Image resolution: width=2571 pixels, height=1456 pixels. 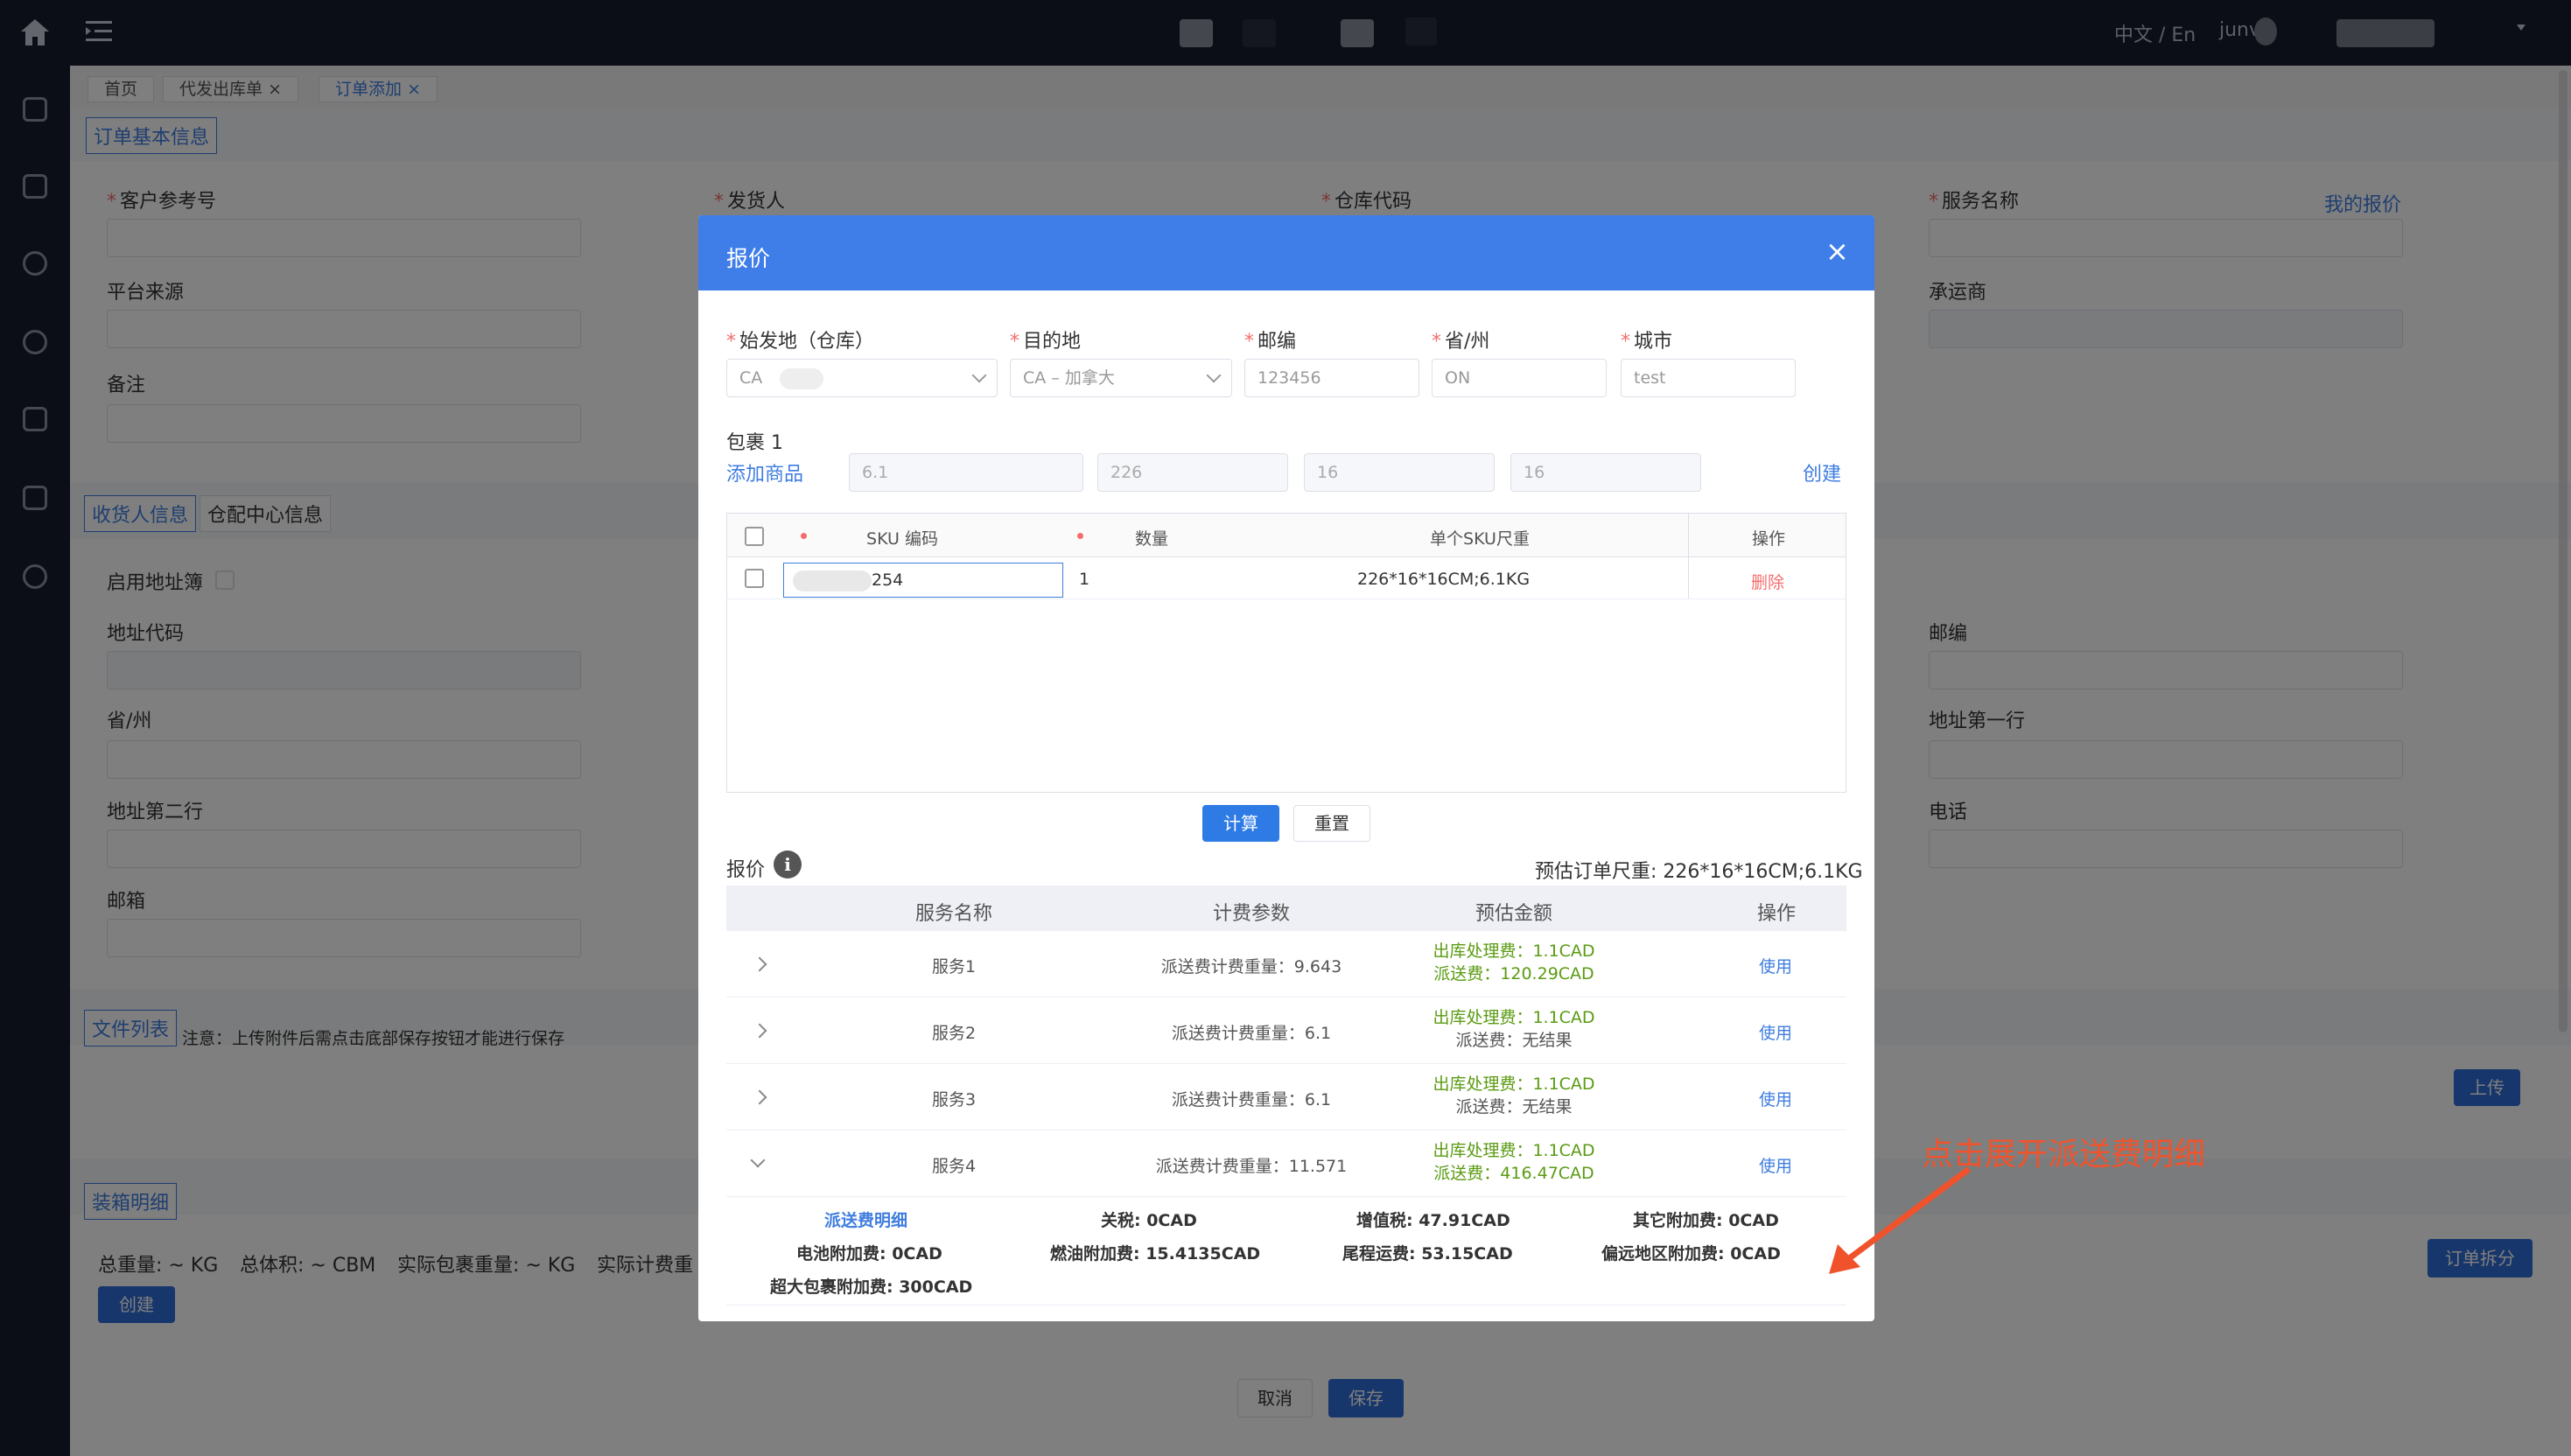 I want to click on select-value: CA, so click(x=751, y=378).